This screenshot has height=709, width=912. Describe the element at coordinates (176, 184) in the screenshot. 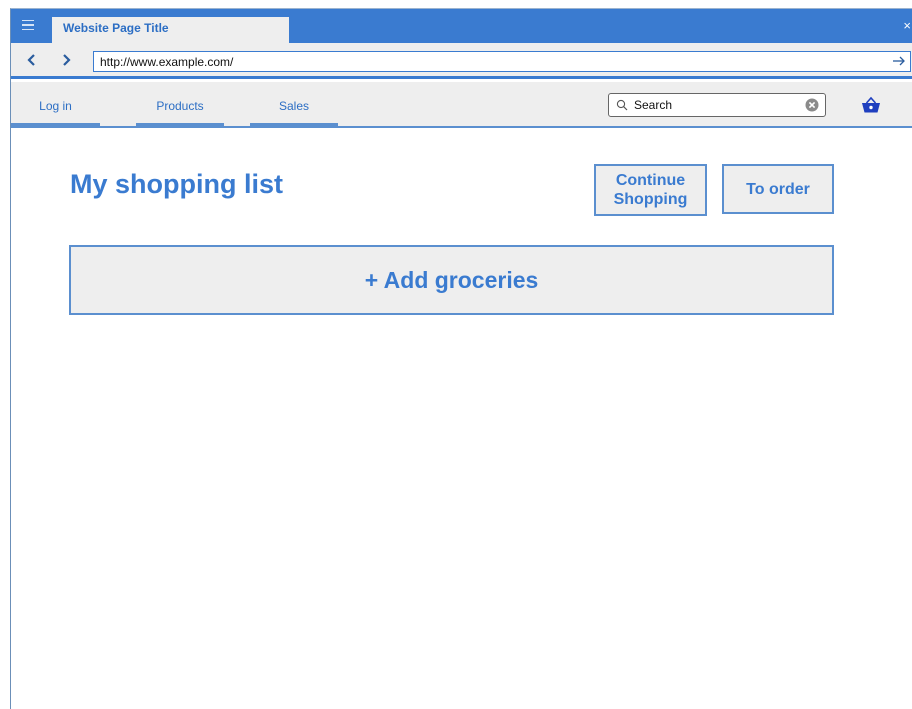

I see `page-title: My shopping list` at that location.